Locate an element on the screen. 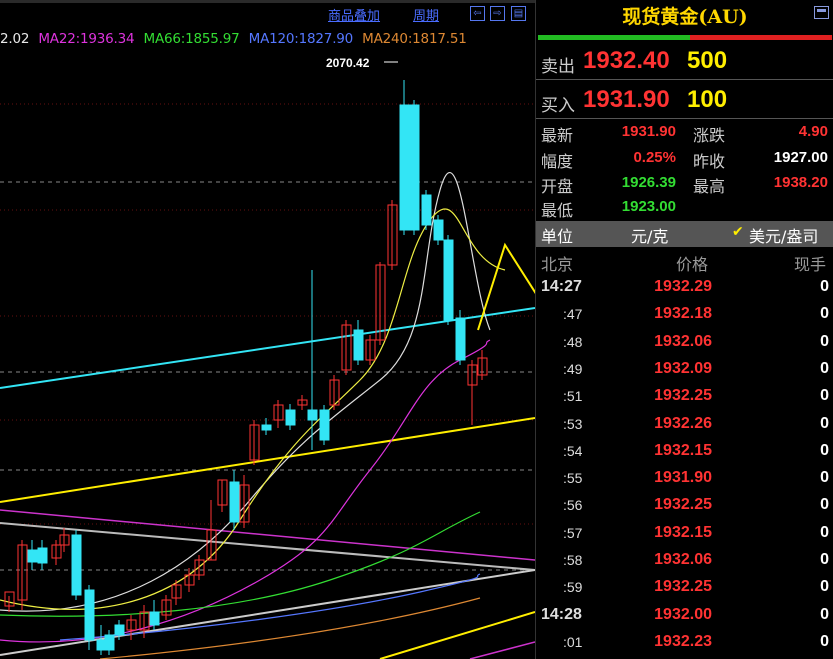 Image resolution: width=833 pixels, height=659 pixels. tick-table-header: 北京 价格 现手 is located at coordinates (684, 262).